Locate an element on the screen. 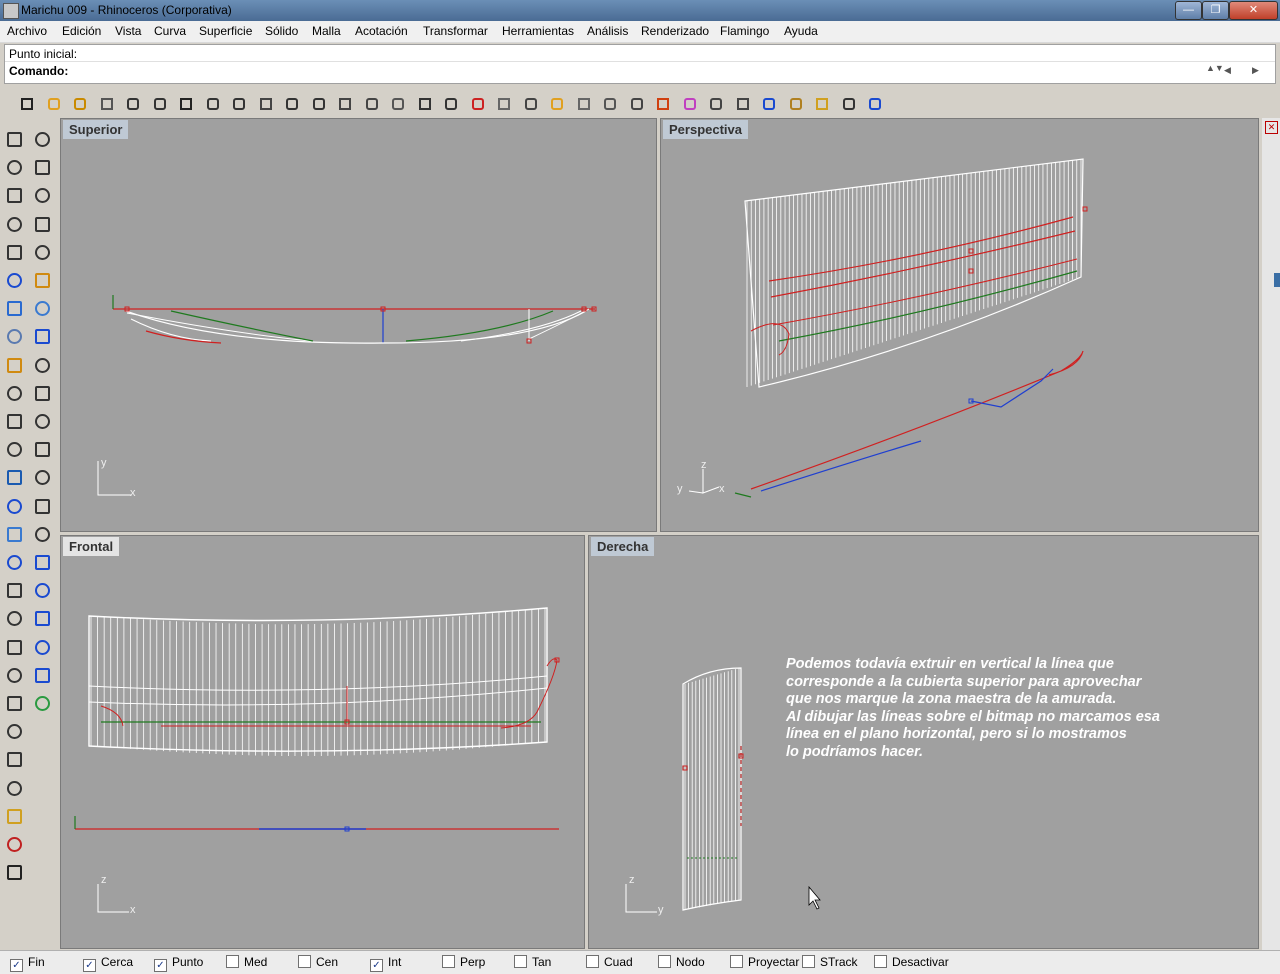 The height and width of the screenshot is (974, 1280). osnap-strack: STrack is located at coordinates (830, 962).